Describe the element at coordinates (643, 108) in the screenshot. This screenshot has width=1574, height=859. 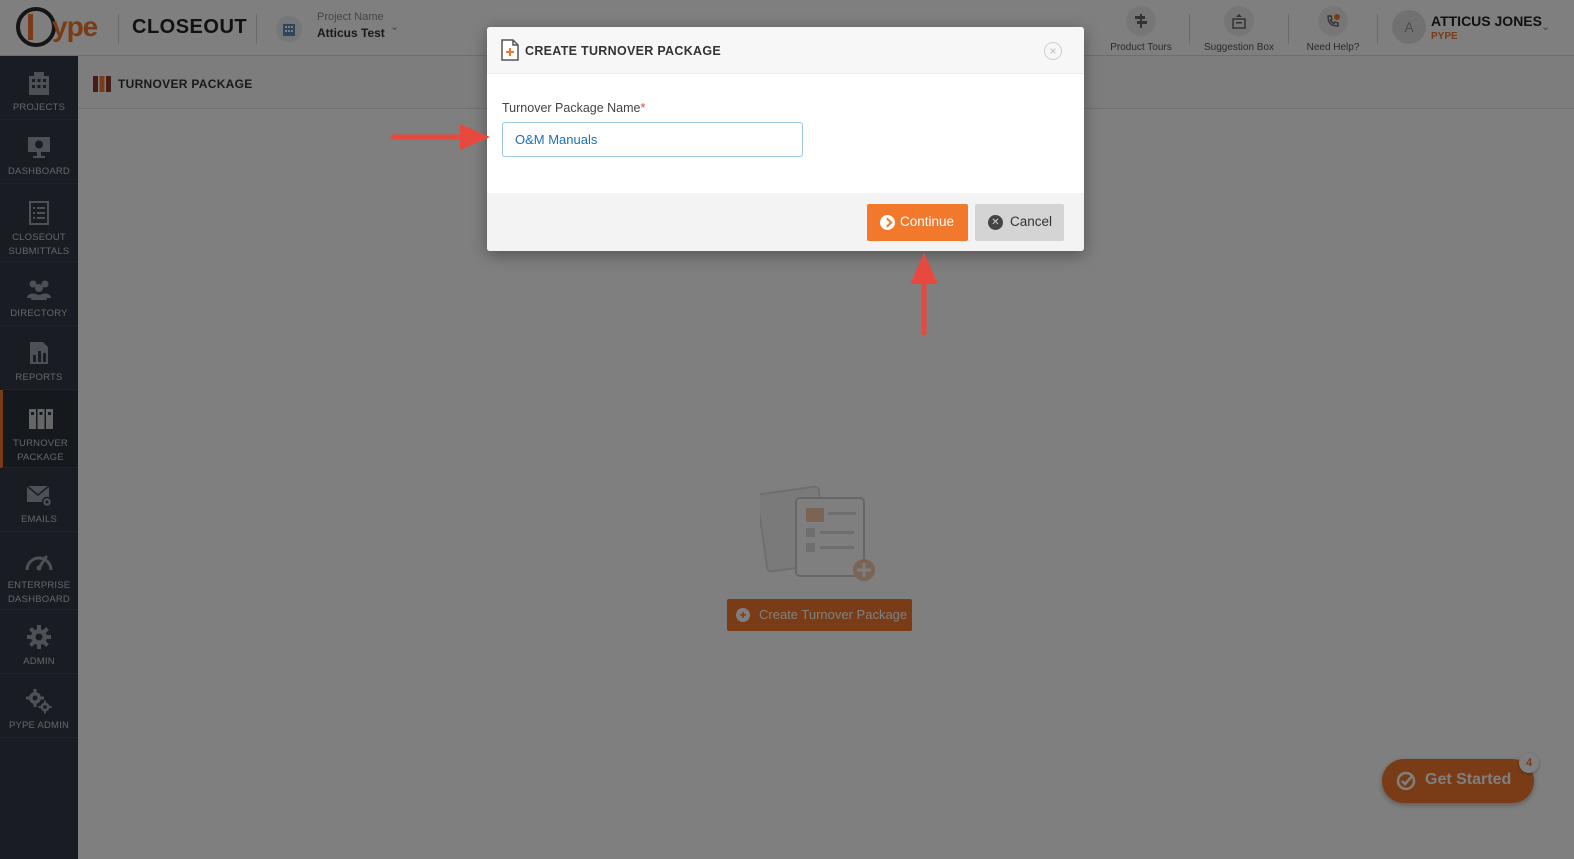
I see `required-marker: *` at that location.